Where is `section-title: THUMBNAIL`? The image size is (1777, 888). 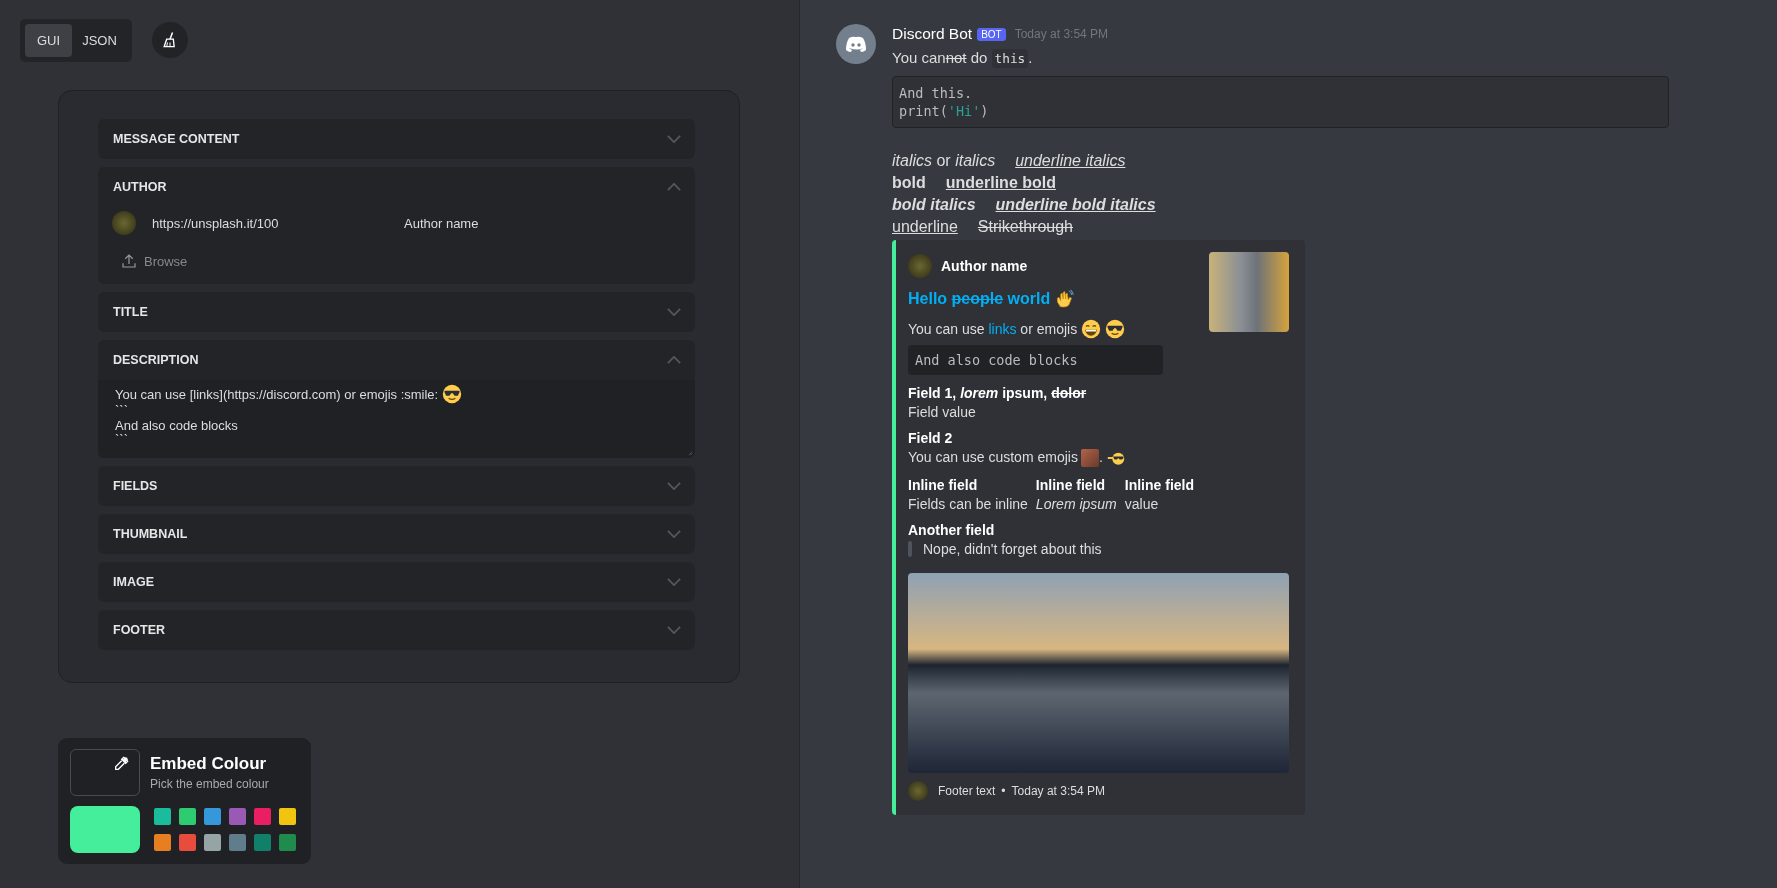 section-title: THUMBNAIL is located at coordinates (150, 533).